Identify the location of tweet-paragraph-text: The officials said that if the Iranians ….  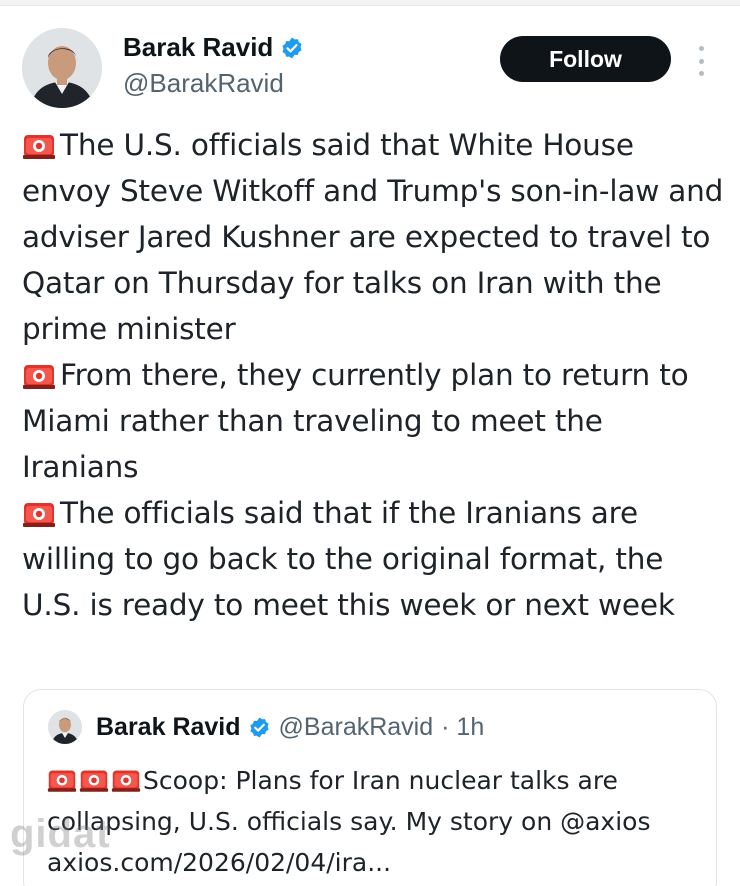
(348, 559).